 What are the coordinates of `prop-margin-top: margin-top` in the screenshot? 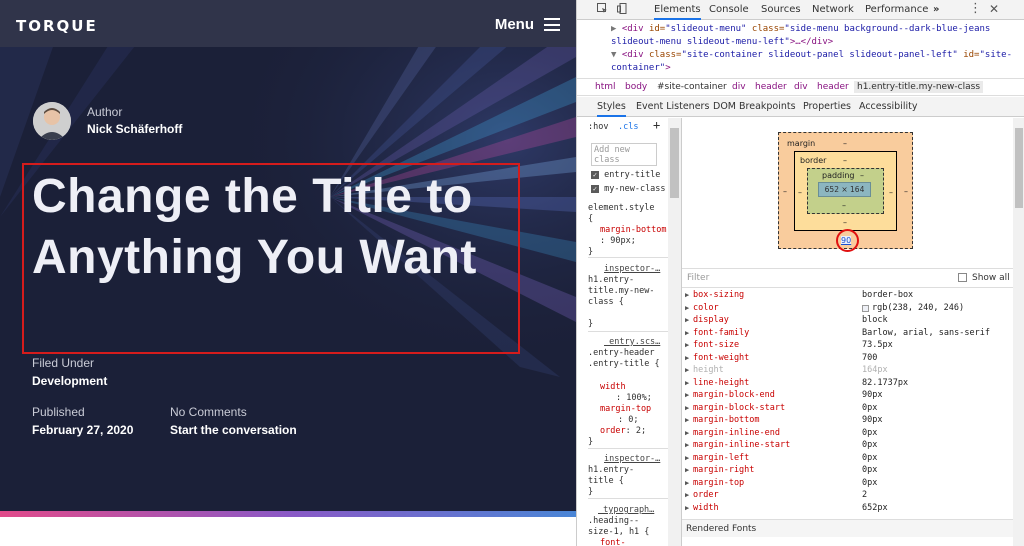 It's located at (625, 409).